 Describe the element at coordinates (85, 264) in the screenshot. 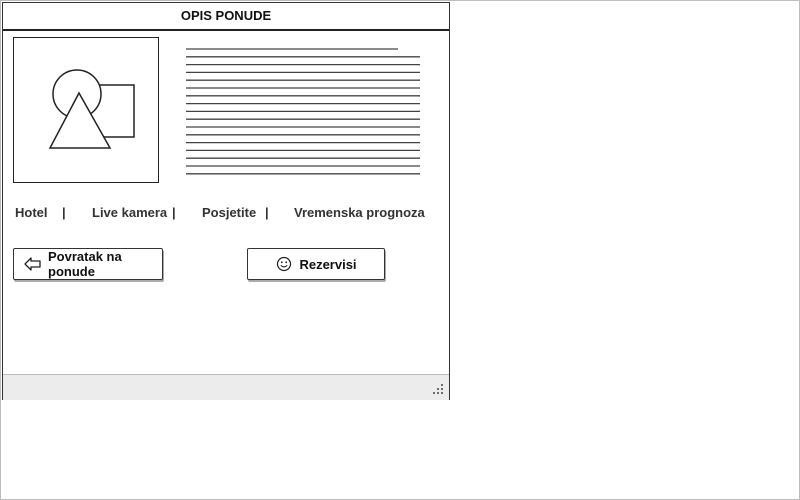

I see `back-button-label: Povratak na ponude` at that location.